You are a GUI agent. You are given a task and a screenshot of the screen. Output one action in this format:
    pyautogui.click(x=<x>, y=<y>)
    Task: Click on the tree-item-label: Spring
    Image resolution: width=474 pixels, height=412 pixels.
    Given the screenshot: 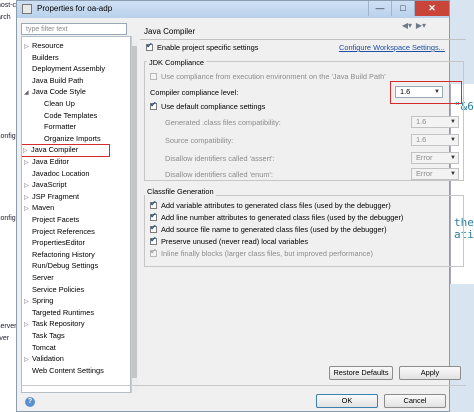 What is the action you would take?
    pyautogui.click(x=43, y=301)
    